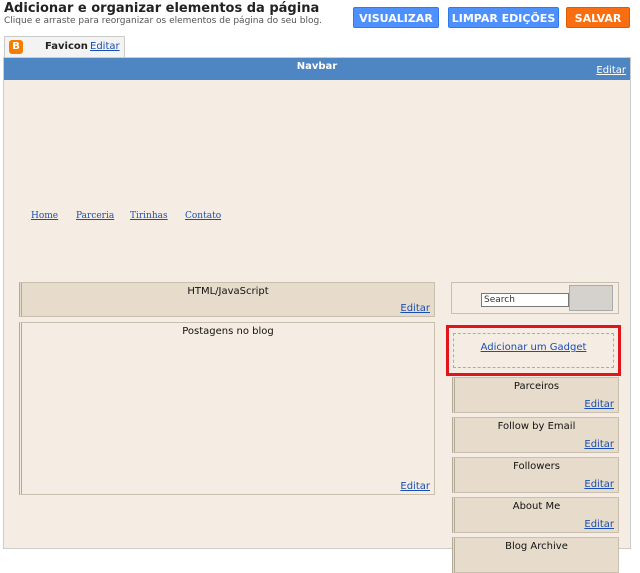 The image size is (640, 573). Describe the element at coordinates (536, 426) in the screenshot. I see `gadget-title: Follow by Email` at that location.